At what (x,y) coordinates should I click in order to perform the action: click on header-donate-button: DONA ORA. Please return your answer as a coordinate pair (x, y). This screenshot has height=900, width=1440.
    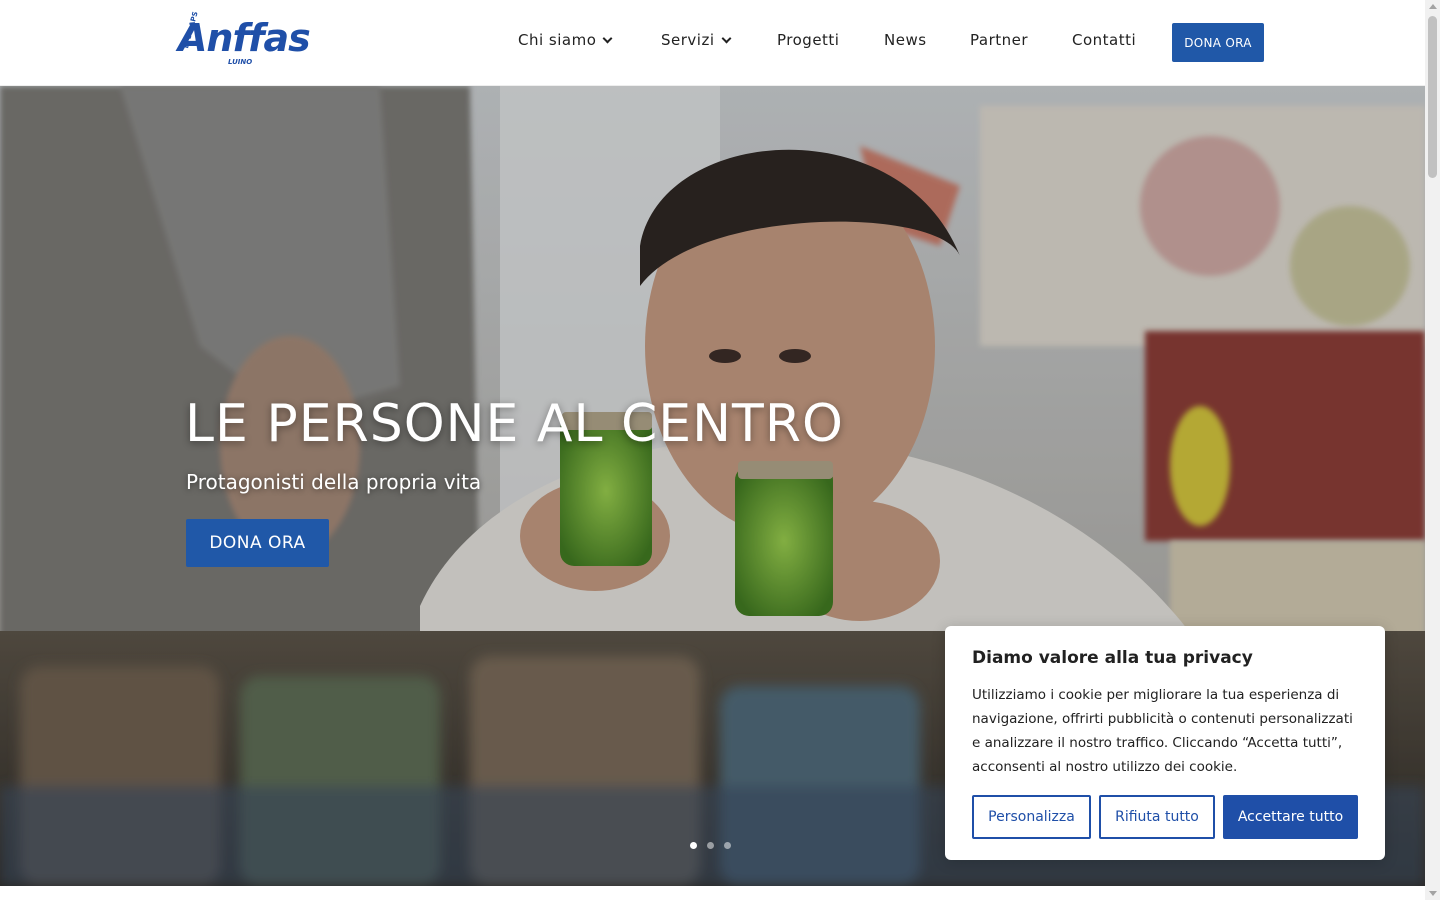
    Looking at the image, I should click on (1218, 42).